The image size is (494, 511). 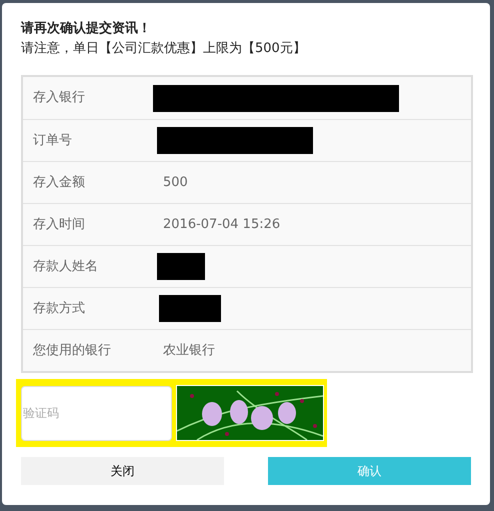 I want to click on row-label: 您使用的银行, so click(x=72, y=351).